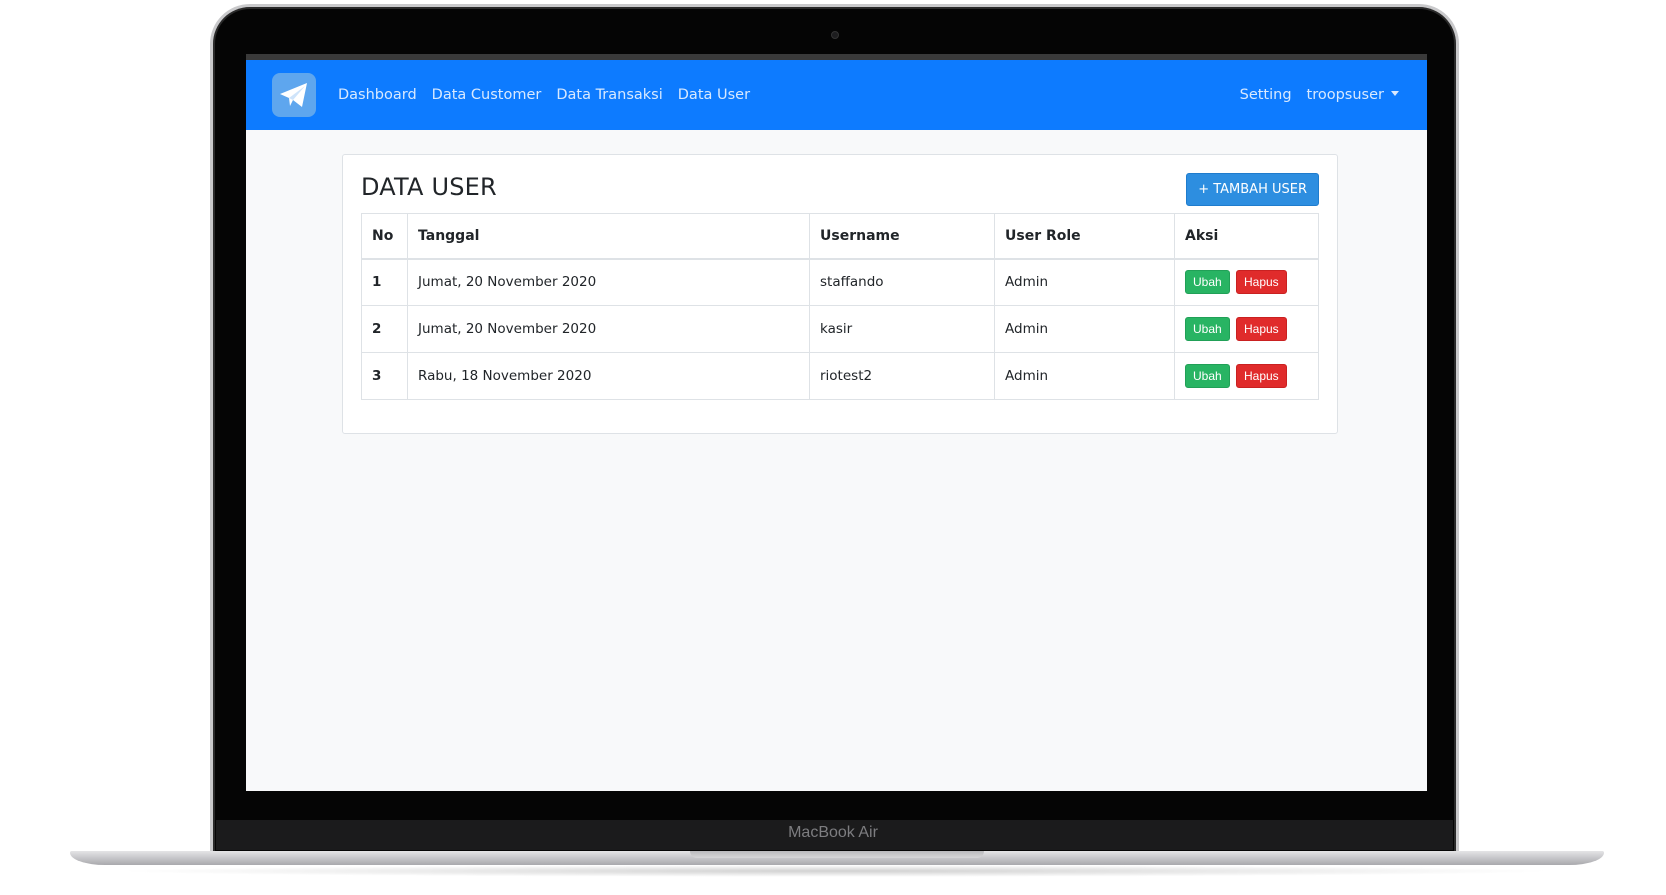  What do you see at coordinates (384, 376) in the screenshot?
I see `cell-no: 3` at bounding box center [384, 376].